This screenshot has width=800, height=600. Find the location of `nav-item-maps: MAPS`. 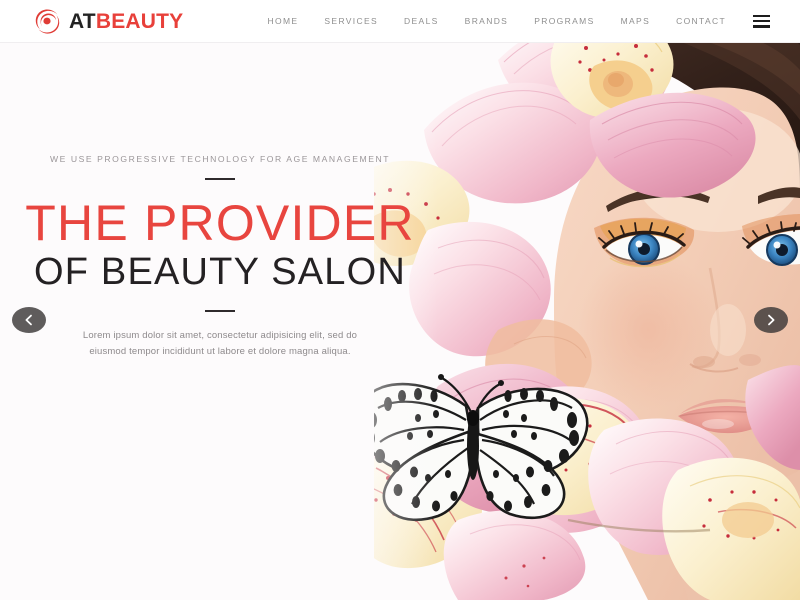

nav-item-maps: MAPS is located at coordinates (636, 21).